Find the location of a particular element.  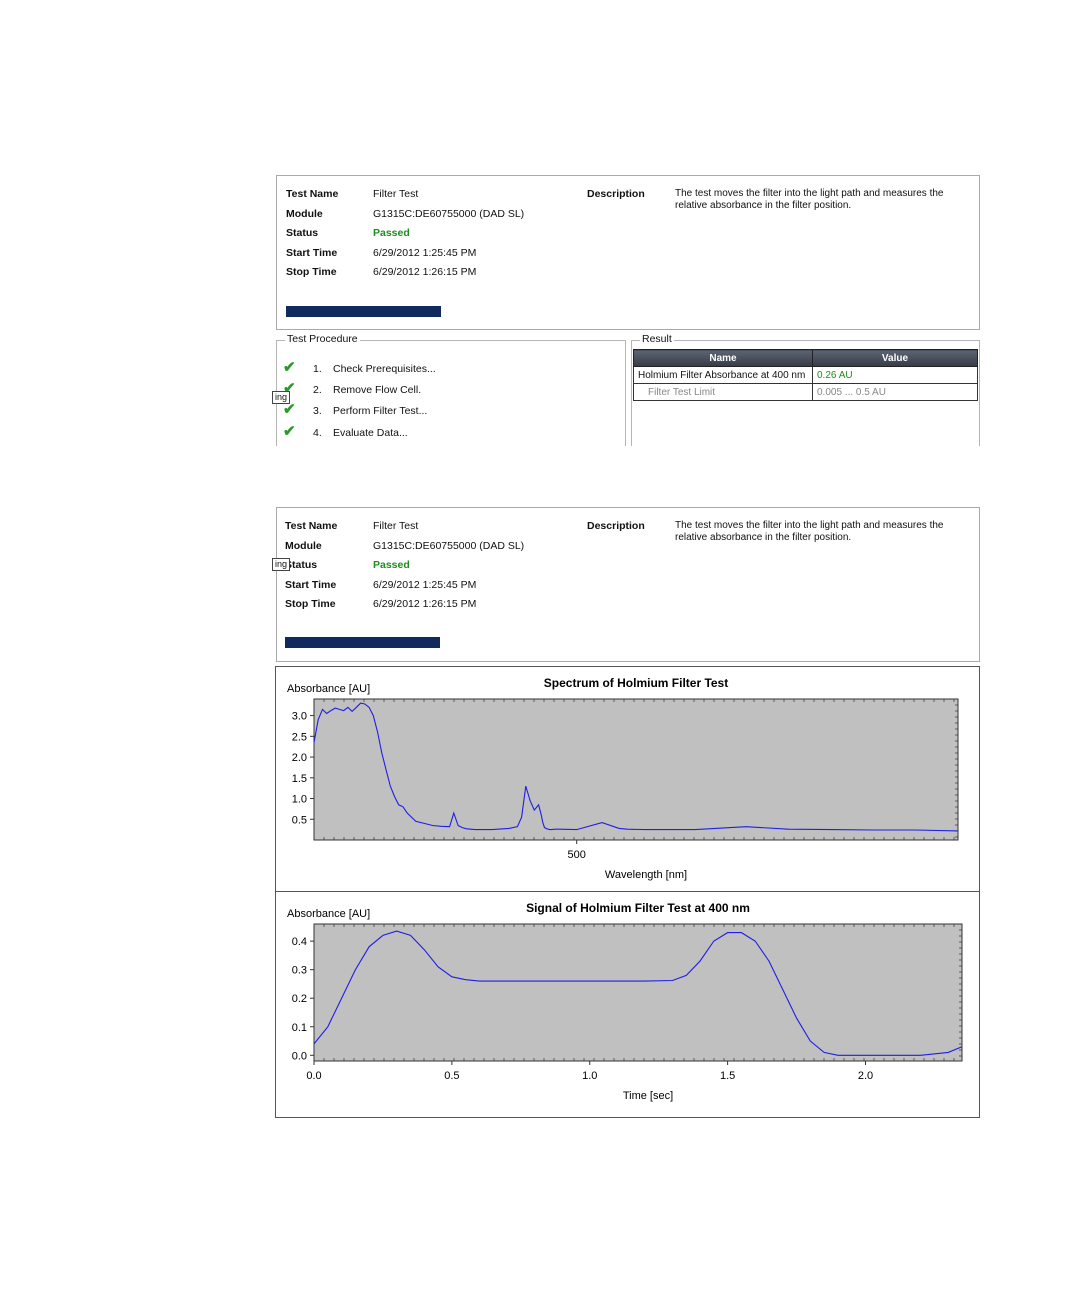

y-tick-label: 0.1 is located at coordinates (299, 1028).